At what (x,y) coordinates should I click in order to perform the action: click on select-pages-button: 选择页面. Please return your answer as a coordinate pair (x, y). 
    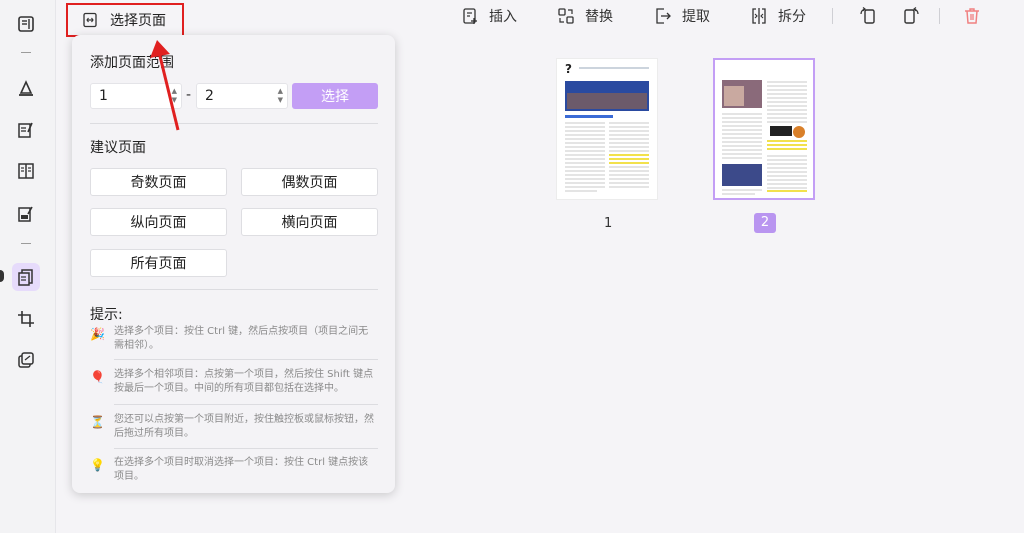
    Looking at the image, I should click on (125, 20).